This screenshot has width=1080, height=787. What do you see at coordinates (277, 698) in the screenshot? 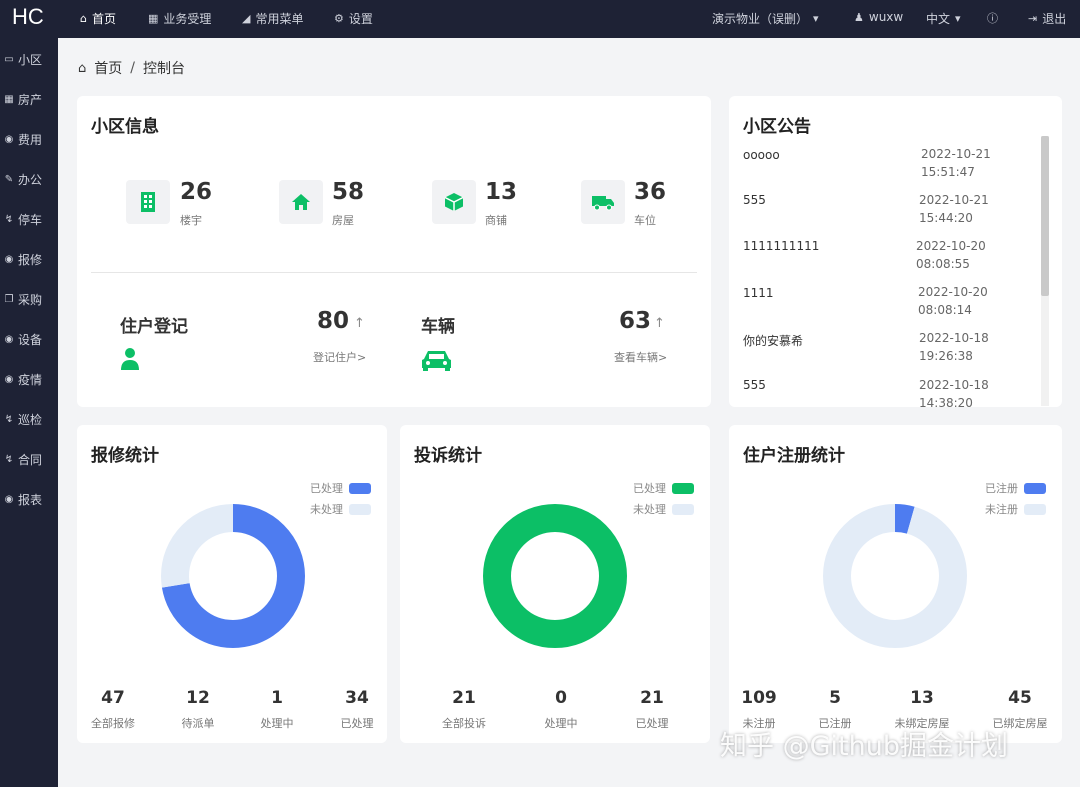
I see `in-progress-count: 1` at bounding box center [277, 698].